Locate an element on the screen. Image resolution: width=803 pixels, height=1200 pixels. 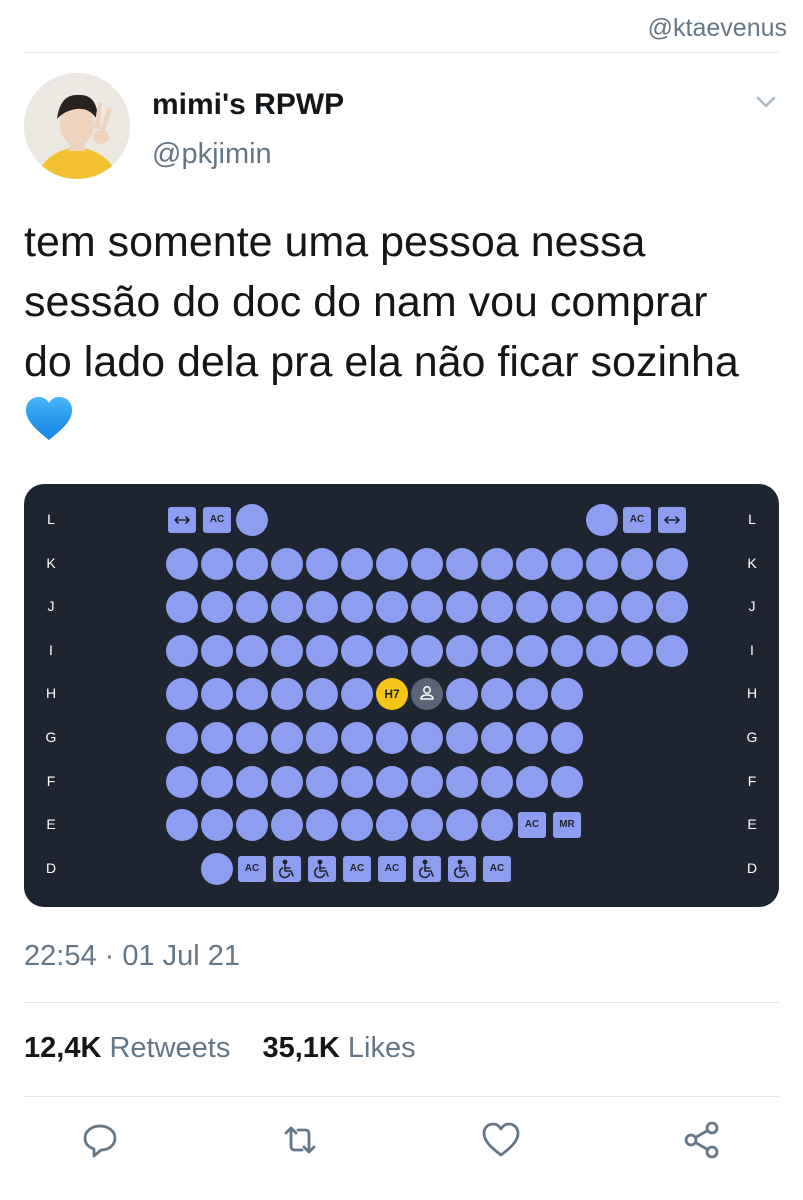
share-icon is located at coordinates (702, 1140).